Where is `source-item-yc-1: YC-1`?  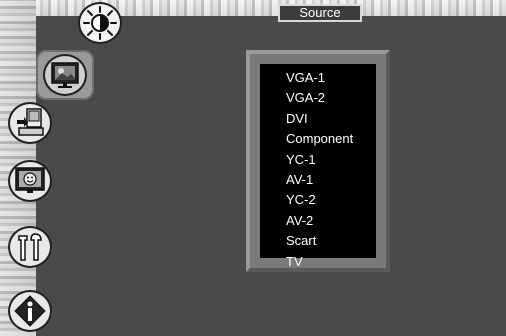 source-item-yc-1: YC-1 is located at coordinates (331, 160).